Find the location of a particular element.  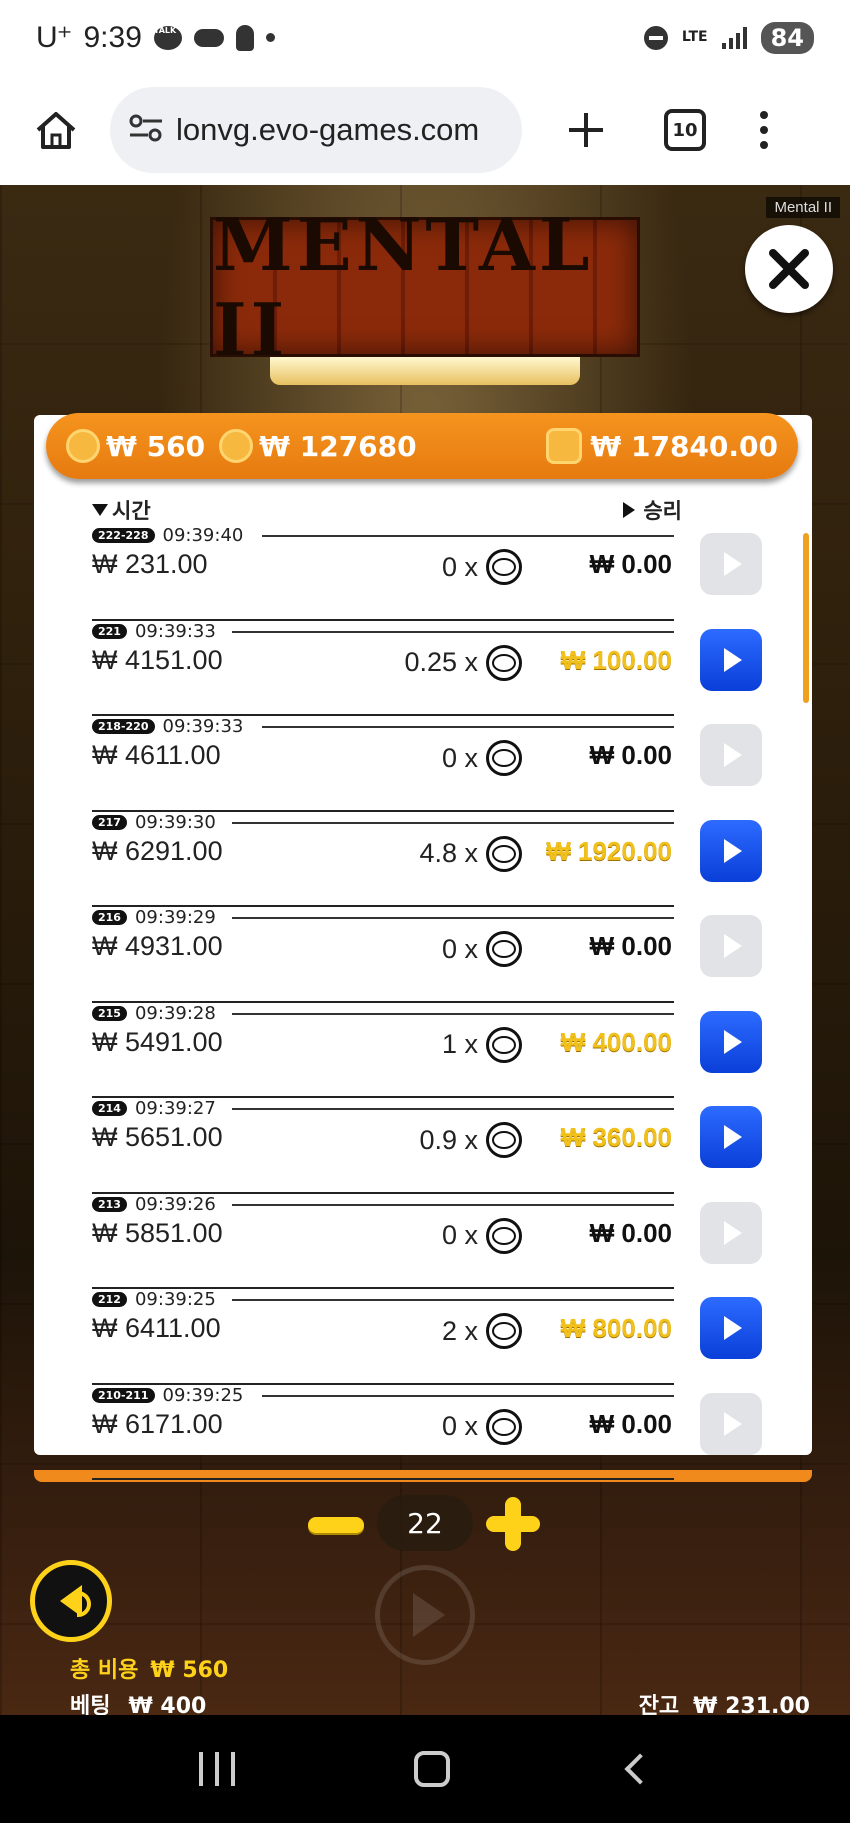

home-icon is located at coordinates (56, 130).